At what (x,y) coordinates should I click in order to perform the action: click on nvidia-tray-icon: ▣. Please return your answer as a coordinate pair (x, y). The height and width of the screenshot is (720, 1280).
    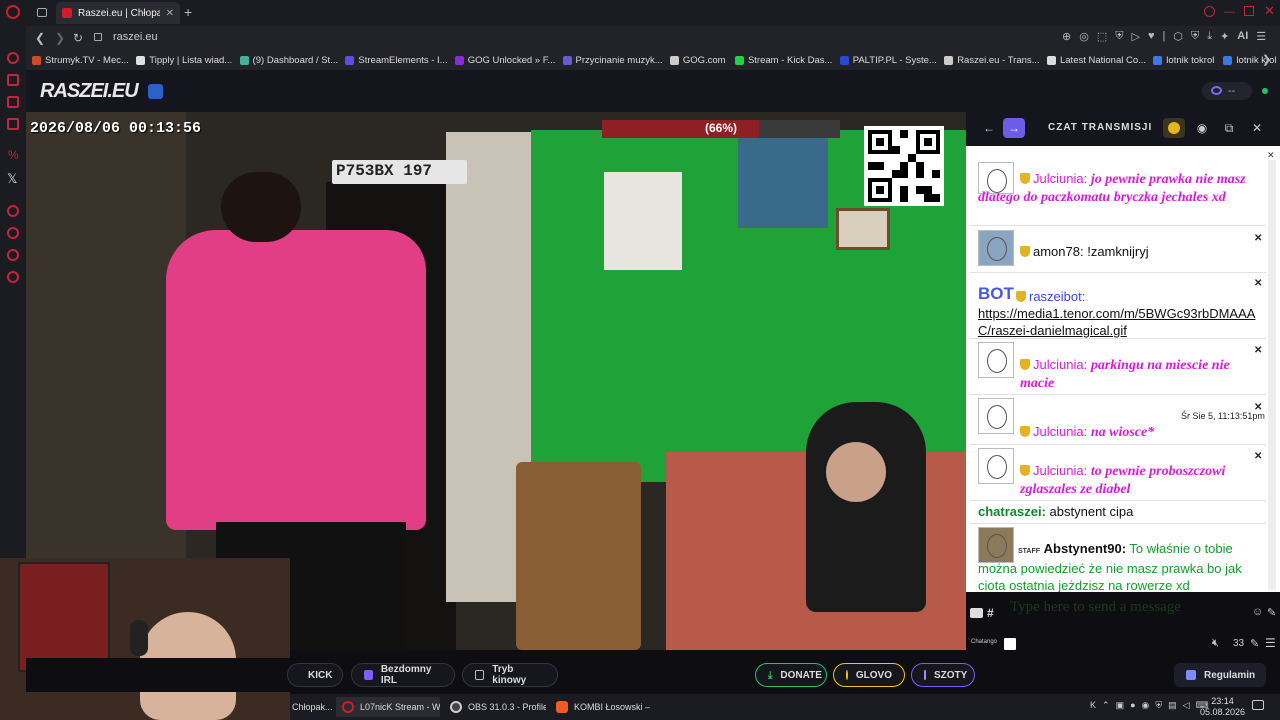
    Looking at the image, I should click on (1120, 705).